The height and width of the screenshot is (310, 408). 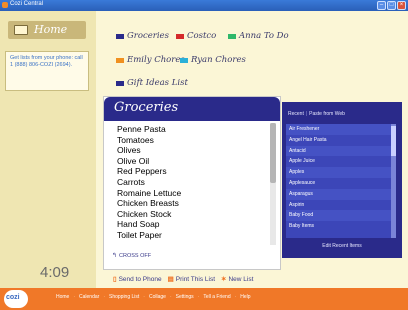 I want to click on nav-collage: Collage, so click(x=157, y=297).